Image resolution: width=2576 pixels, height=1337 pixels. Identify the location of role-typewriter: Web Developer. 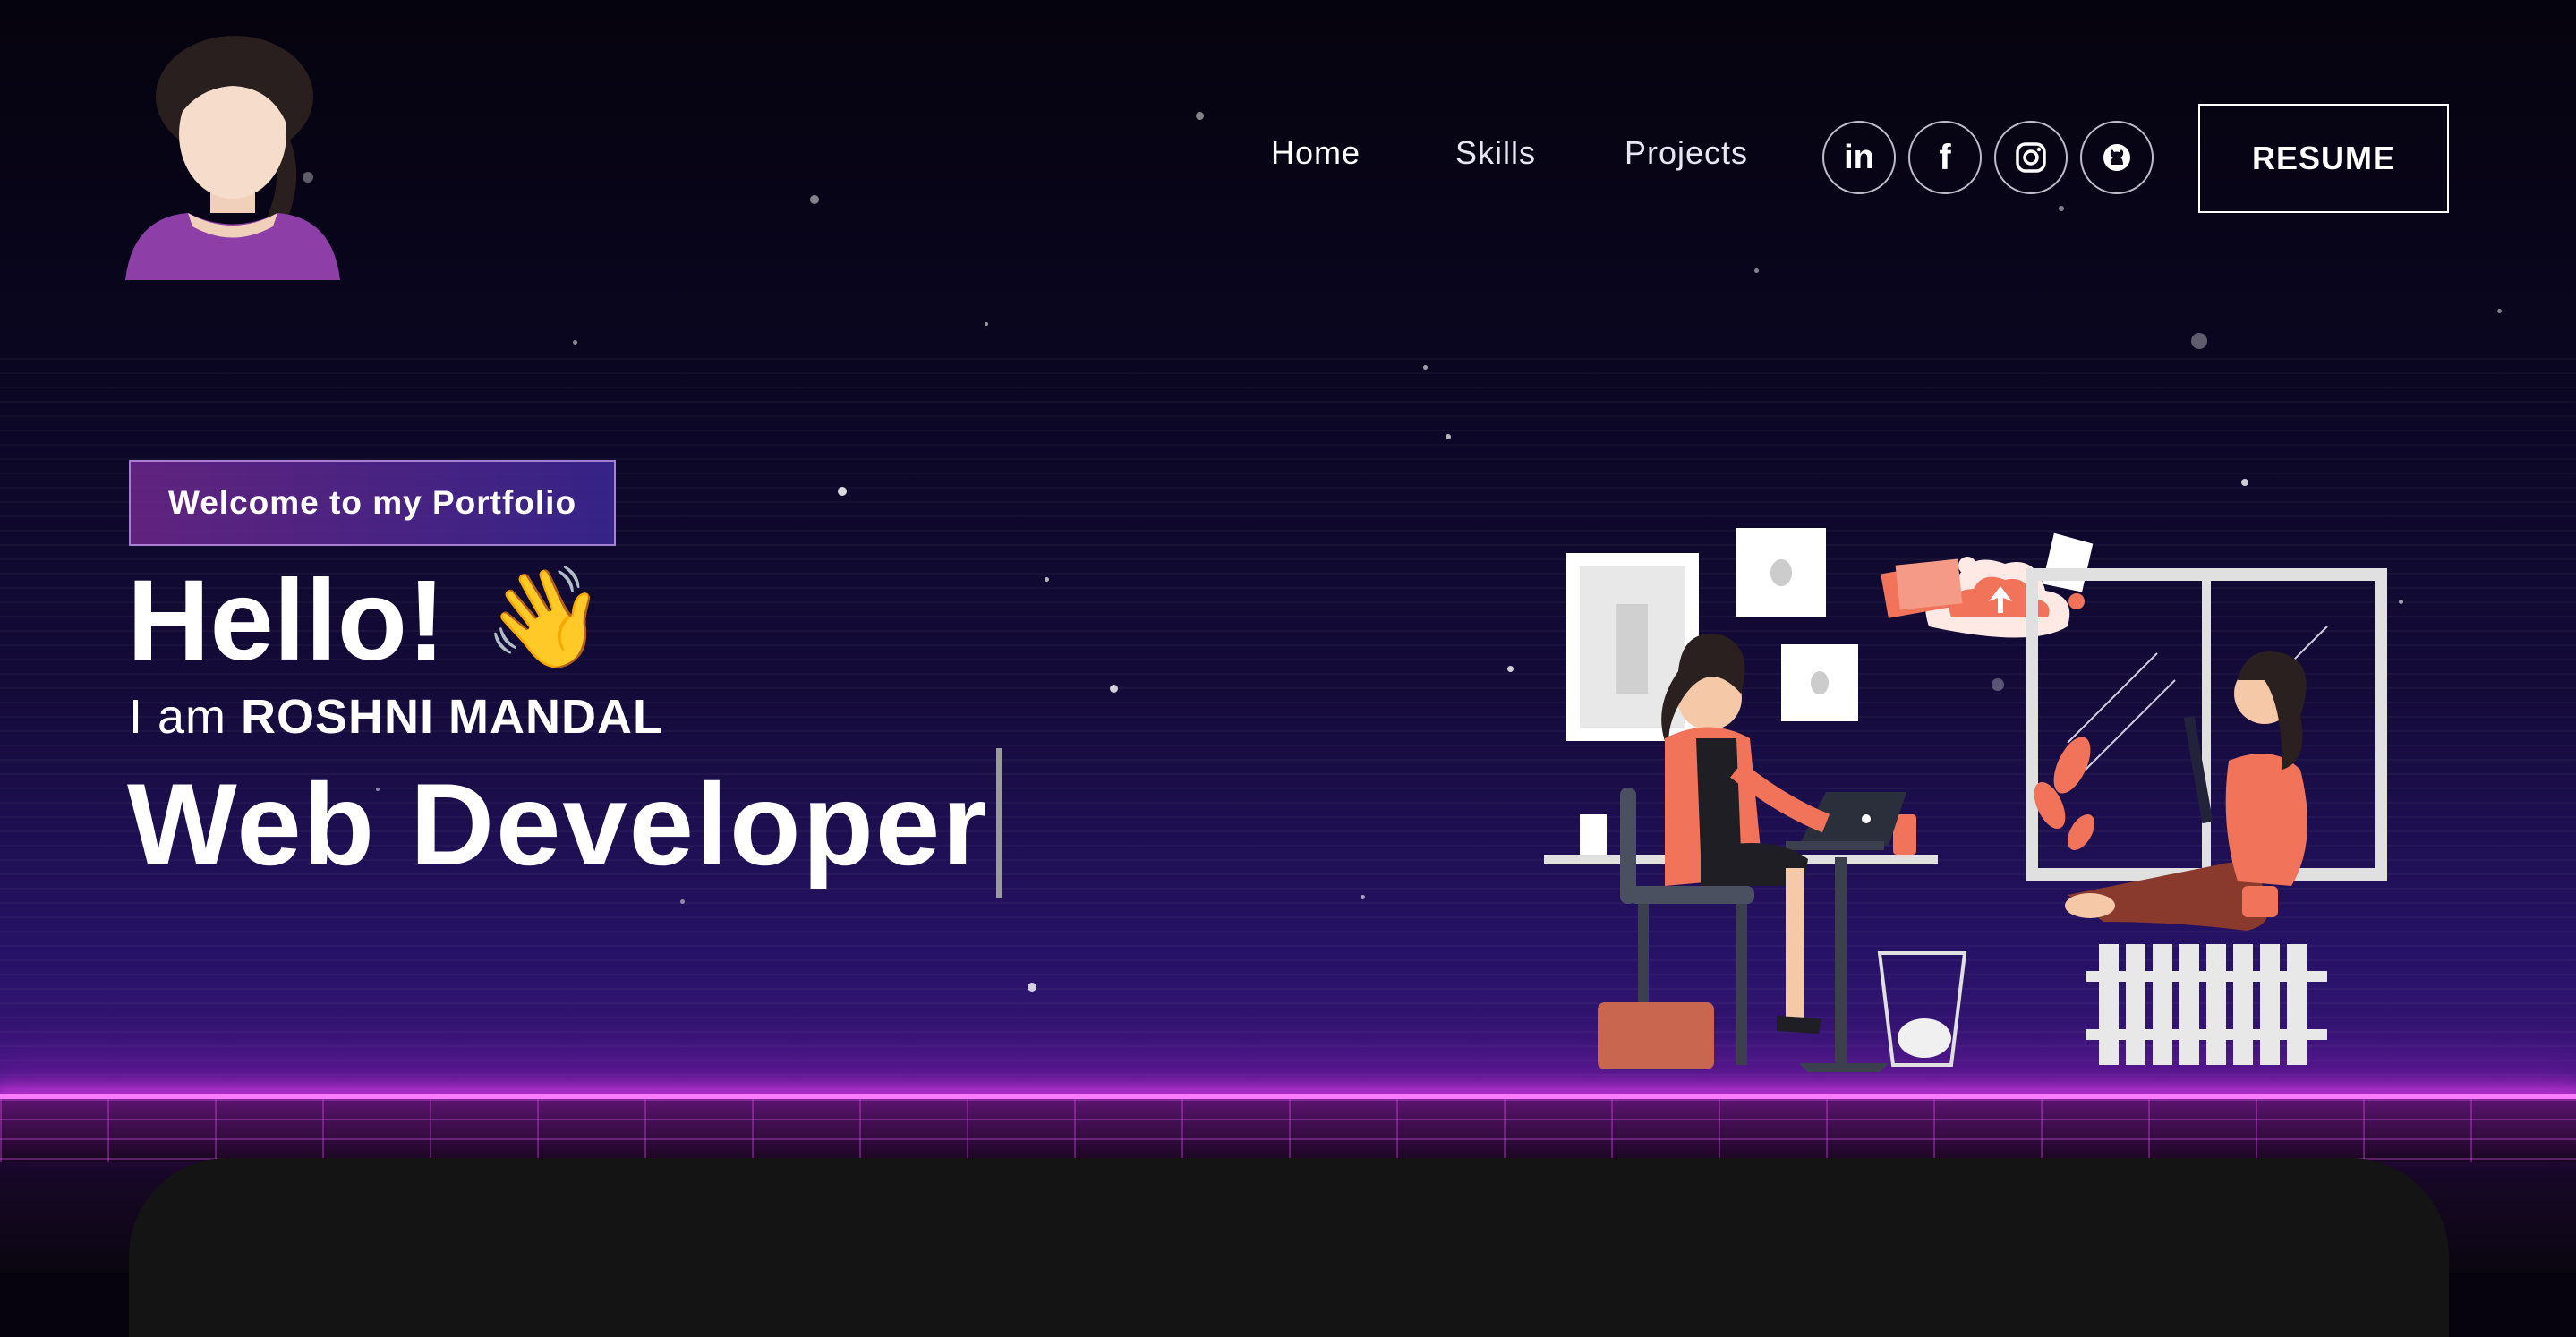
(558, 825).